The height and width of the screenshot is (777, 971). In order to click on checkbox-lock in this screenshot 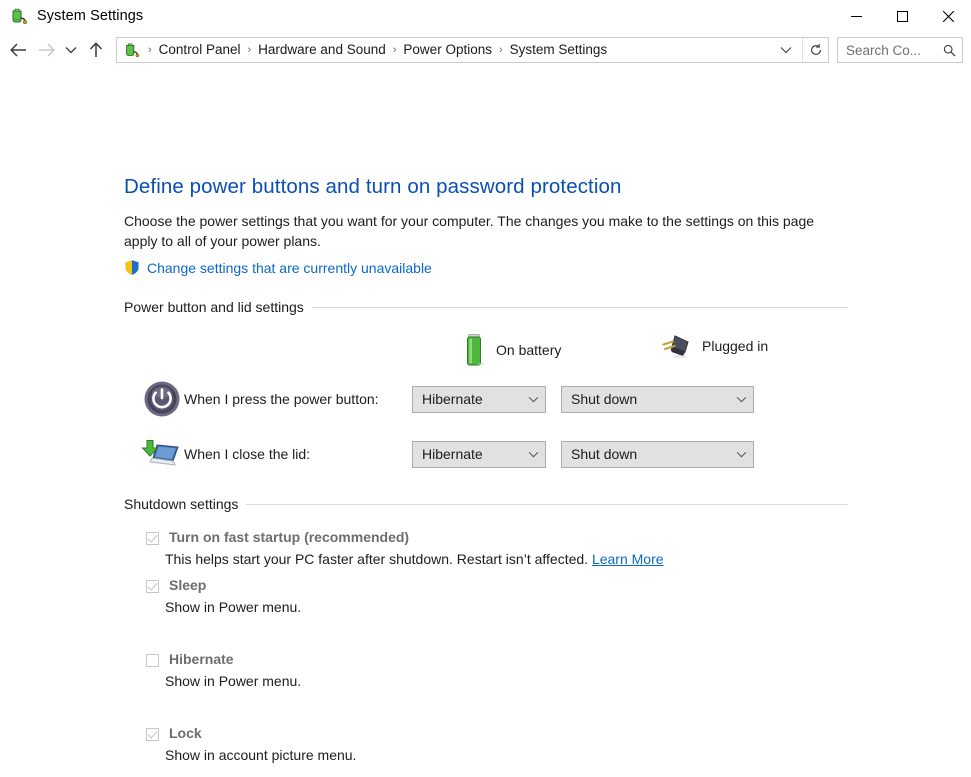, I will do `click(152, 734)`.